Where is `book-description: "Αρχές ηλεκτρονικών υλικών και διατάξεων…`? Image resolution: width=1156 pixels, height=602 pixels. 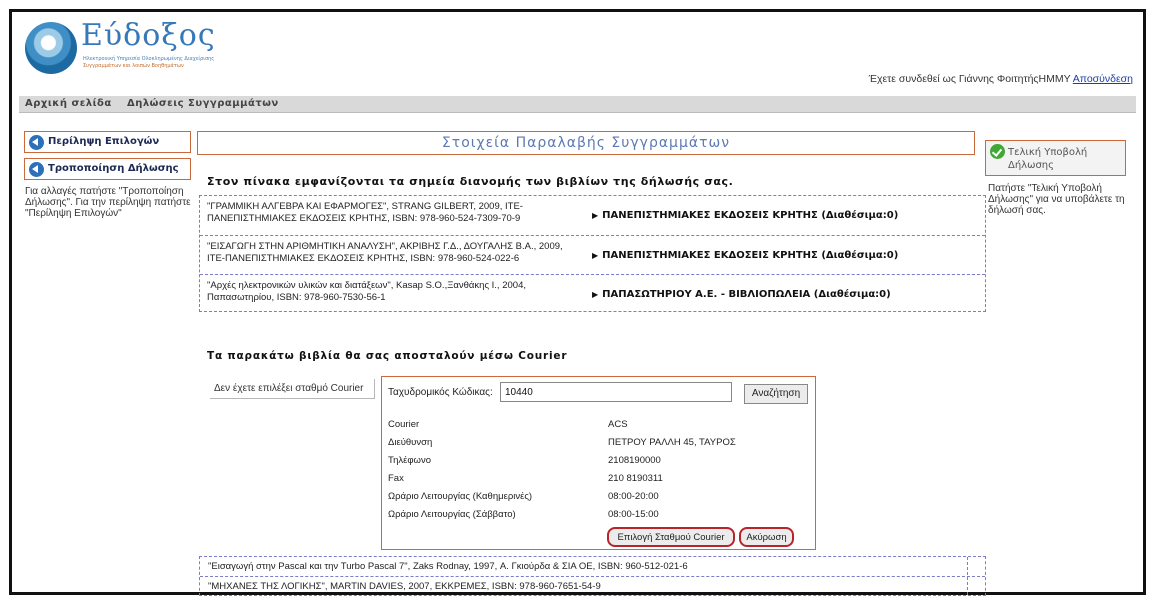 book-description: "Αρχές ηλεκτρονικών υλικών και διατάξεων… is located at coordinates (366, 291).